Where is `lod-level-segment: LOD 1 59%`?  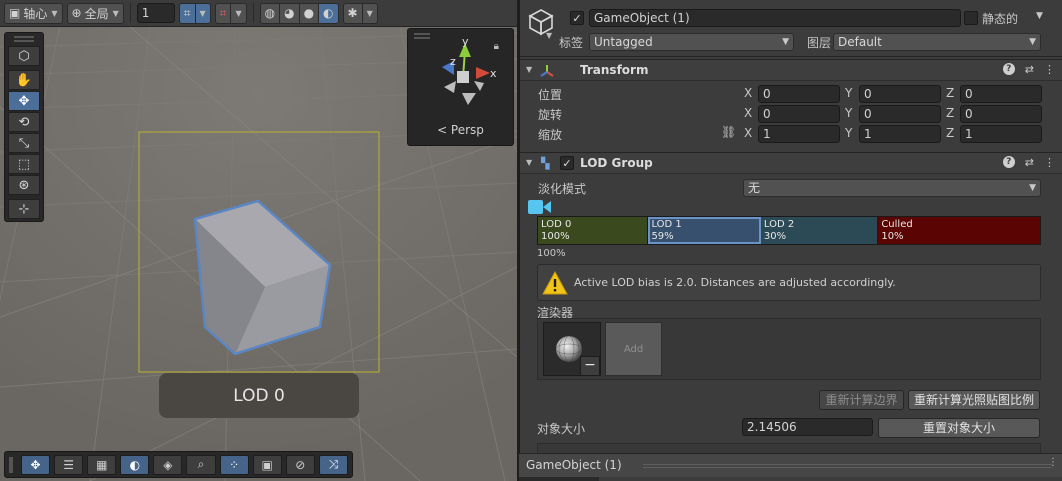 lod-level-segment: LOD 1 59% is located at coordinates (704, 230).